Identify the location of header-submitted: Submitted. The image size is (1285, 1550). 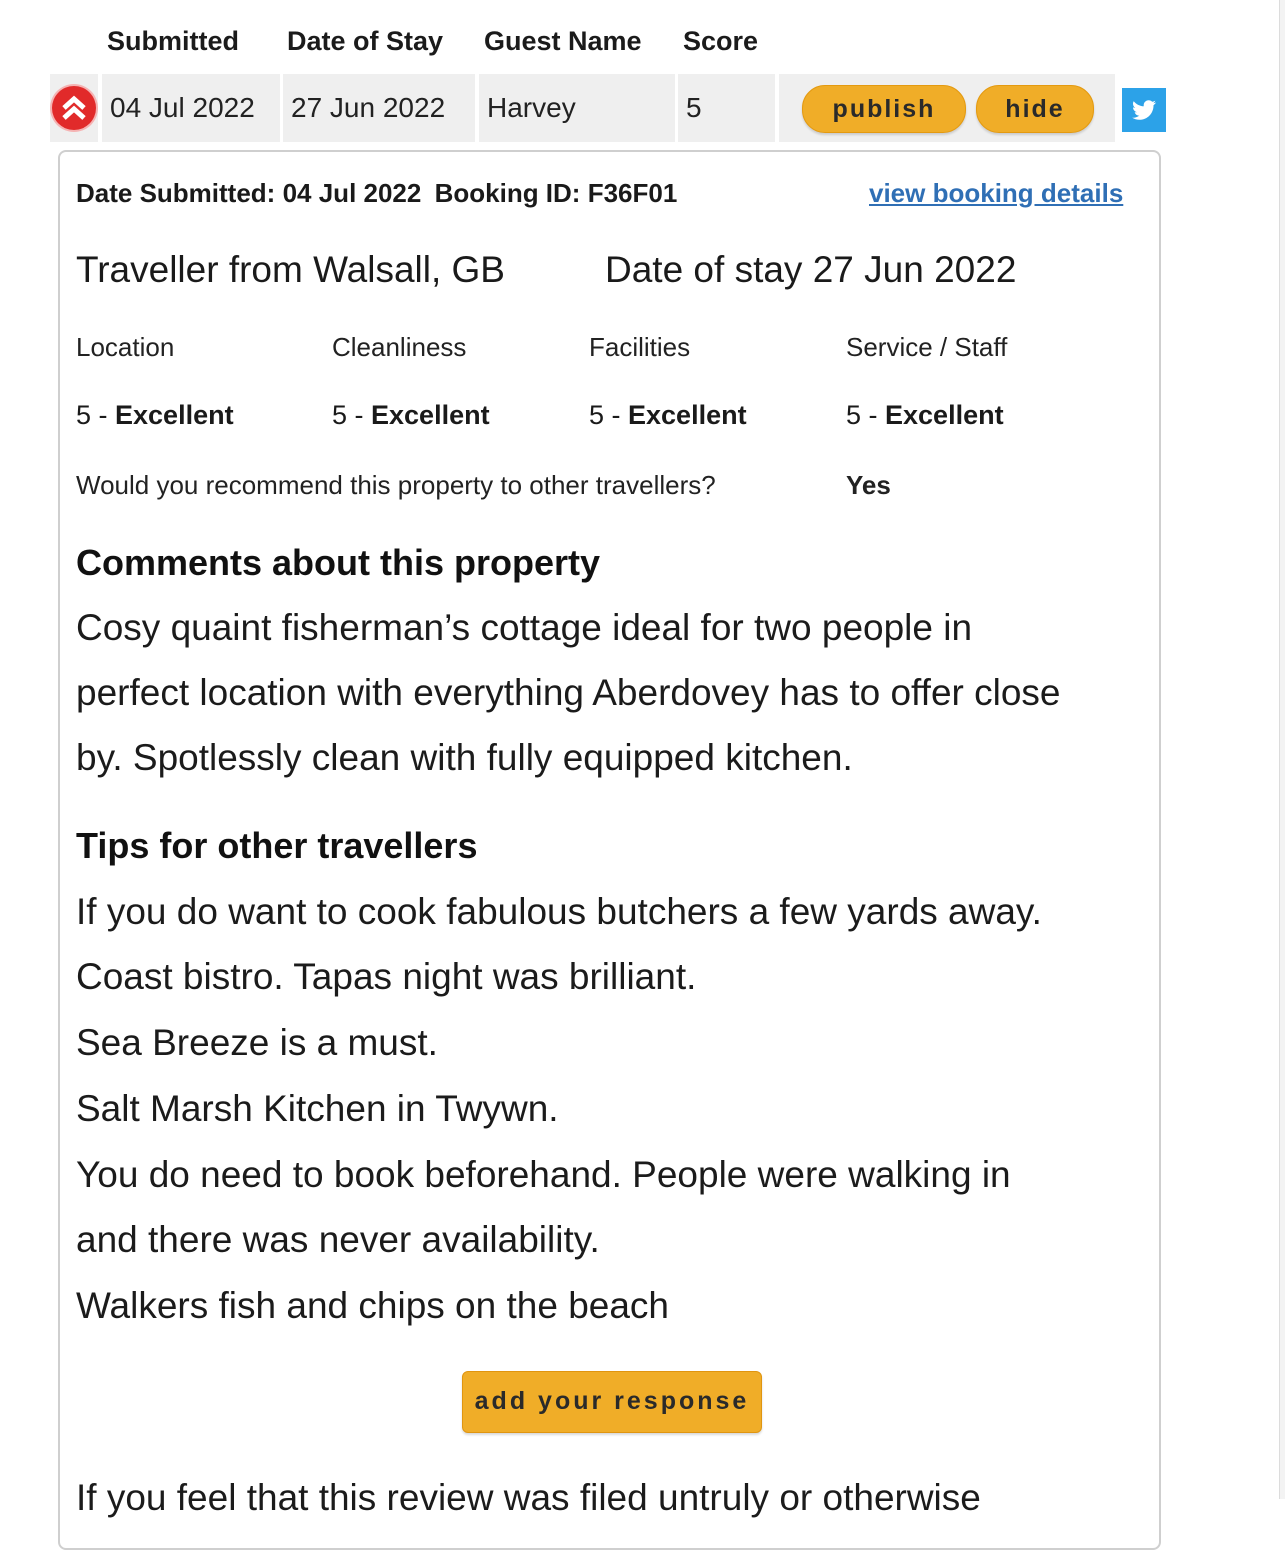
(173, 41).